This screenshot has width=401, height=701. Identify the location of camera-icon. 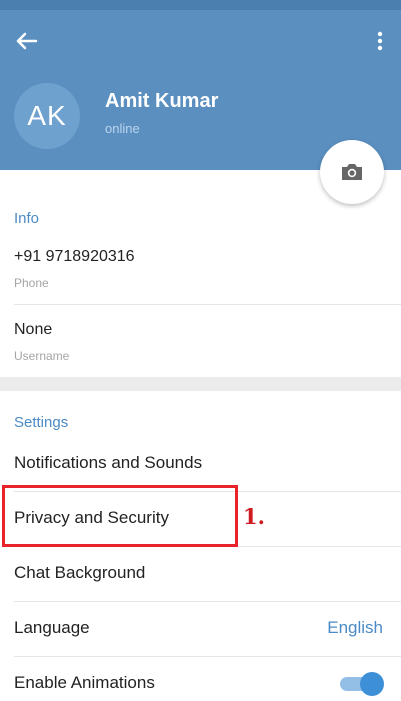
(352, 172).